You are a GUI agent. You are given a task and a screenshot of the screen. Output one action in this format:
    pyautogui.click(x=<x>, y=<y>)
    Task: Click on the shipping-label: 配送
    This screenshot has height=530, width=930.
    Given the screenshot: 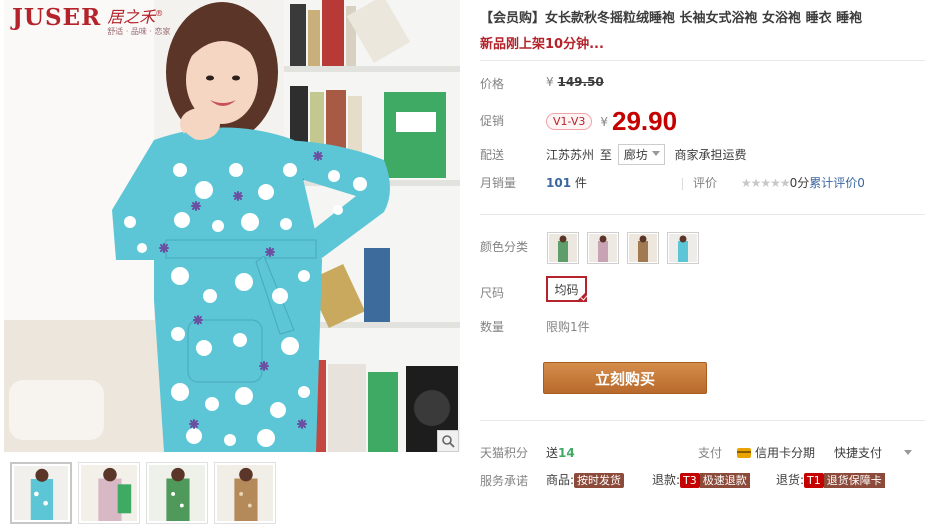 What is the action you would take?
    pyautogui.click(x=492, y=155)
    